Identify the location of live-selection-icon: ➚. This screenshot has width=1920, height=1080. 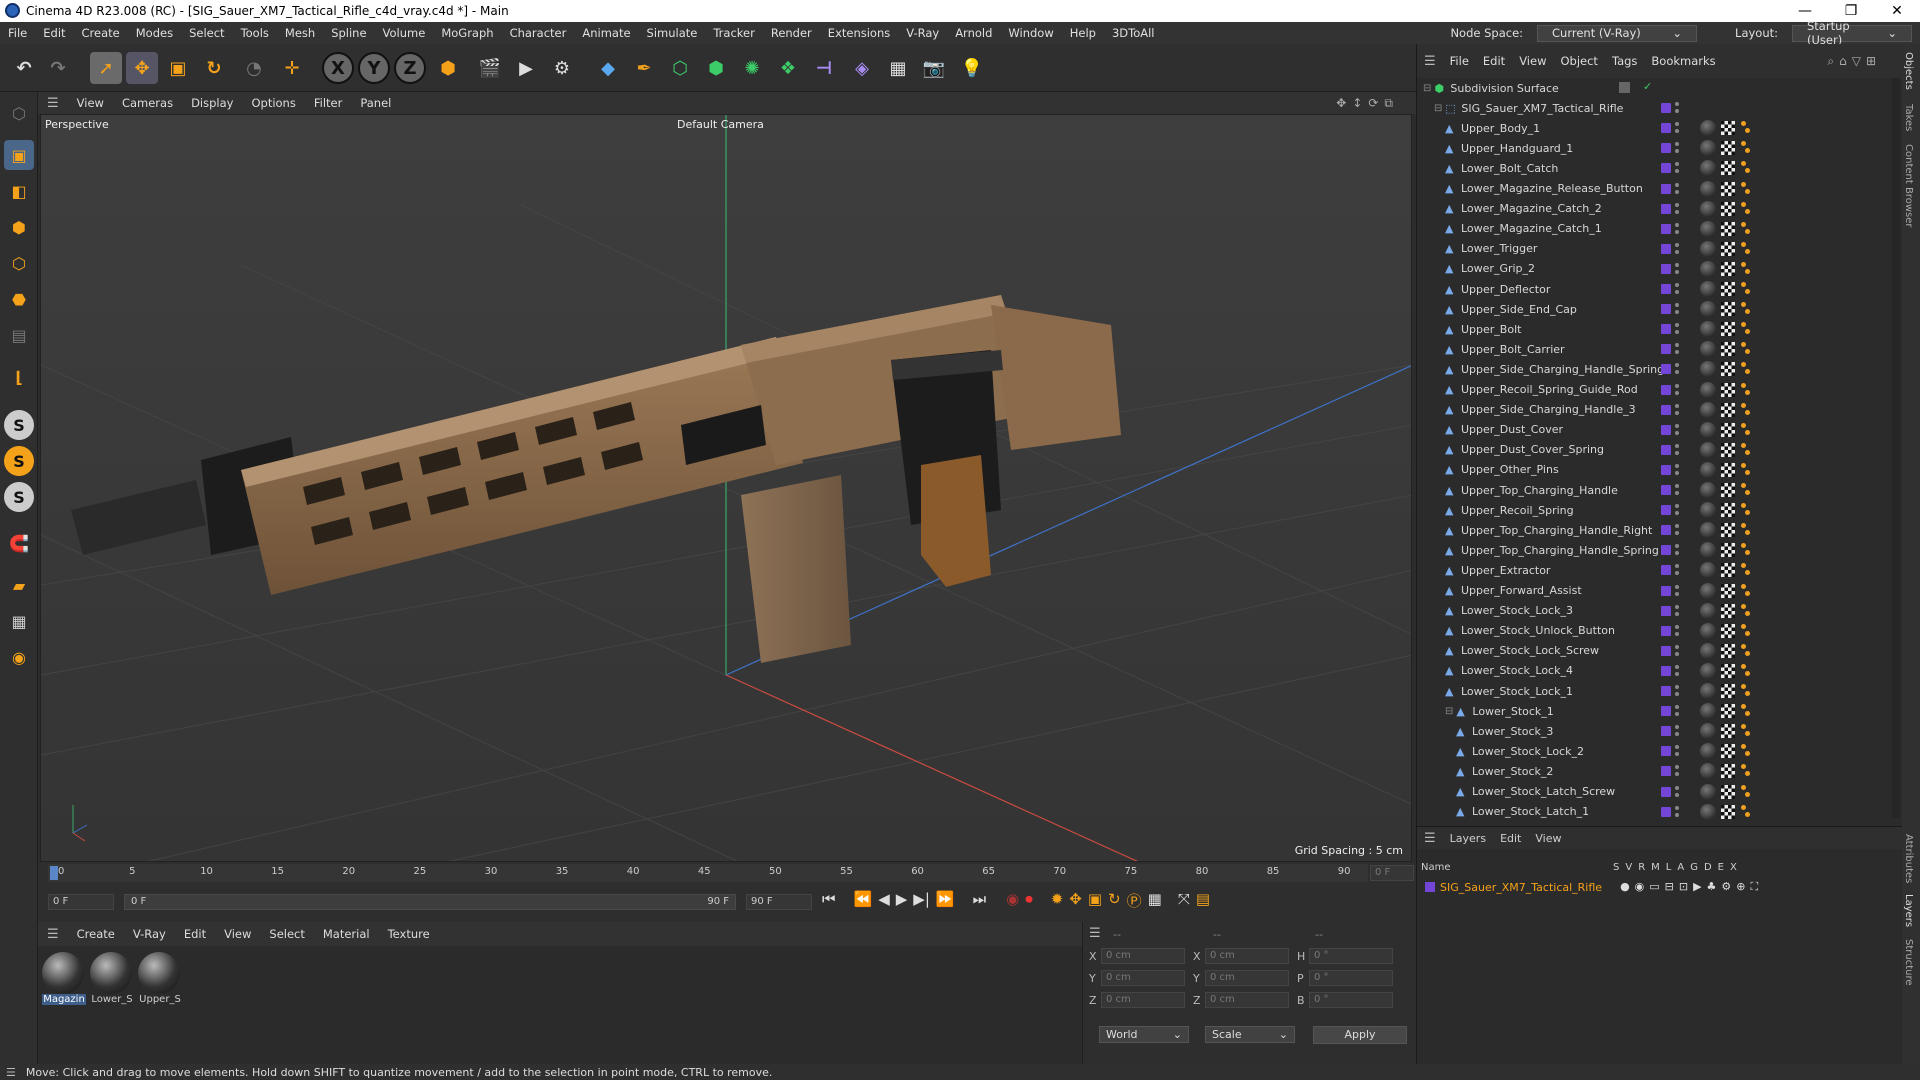
(106, 68).